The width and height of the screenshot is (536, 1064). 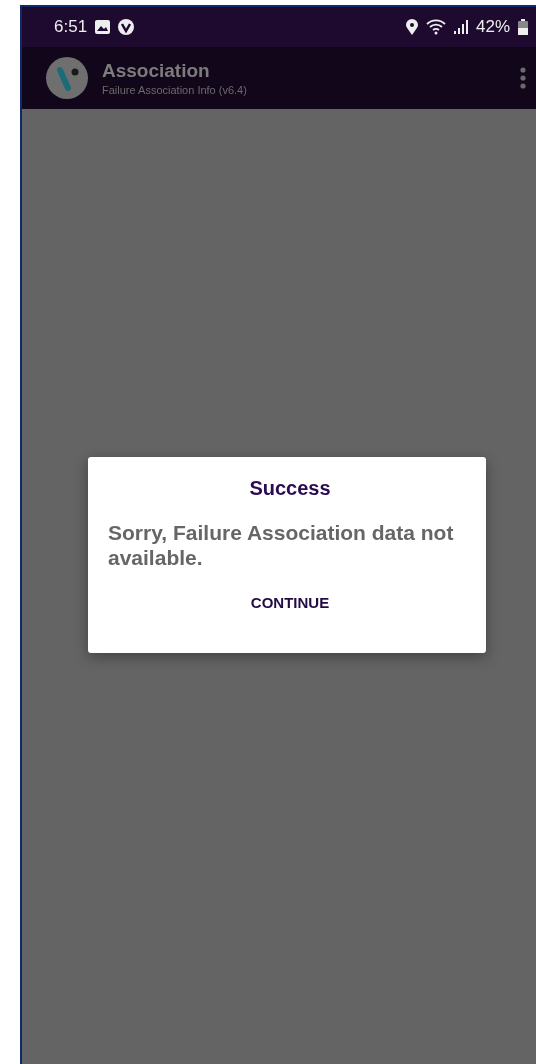 What do you see at coordinates (523, 78) in the screenshot?
I see `more-menu-icon` at bounding box center [523, 78].